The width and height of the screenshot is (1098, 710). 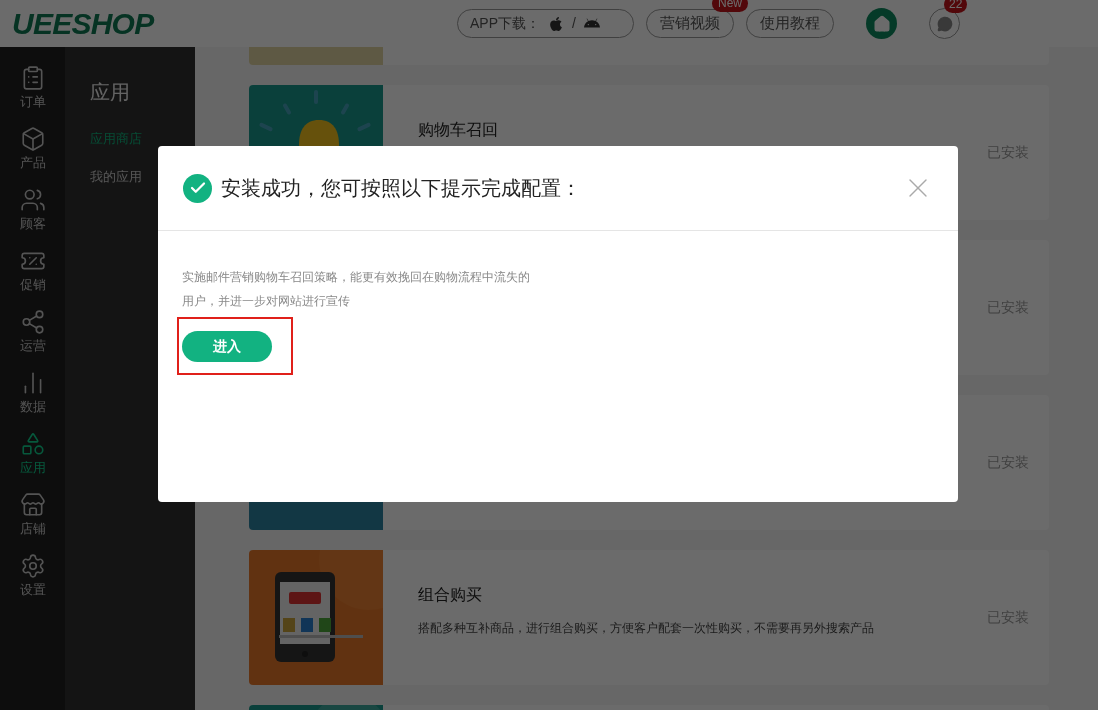 What do you see at coordinates (32, 270) in the screenshot?
I see `sidebar-item: 促销` at bounding box center [32, 270].